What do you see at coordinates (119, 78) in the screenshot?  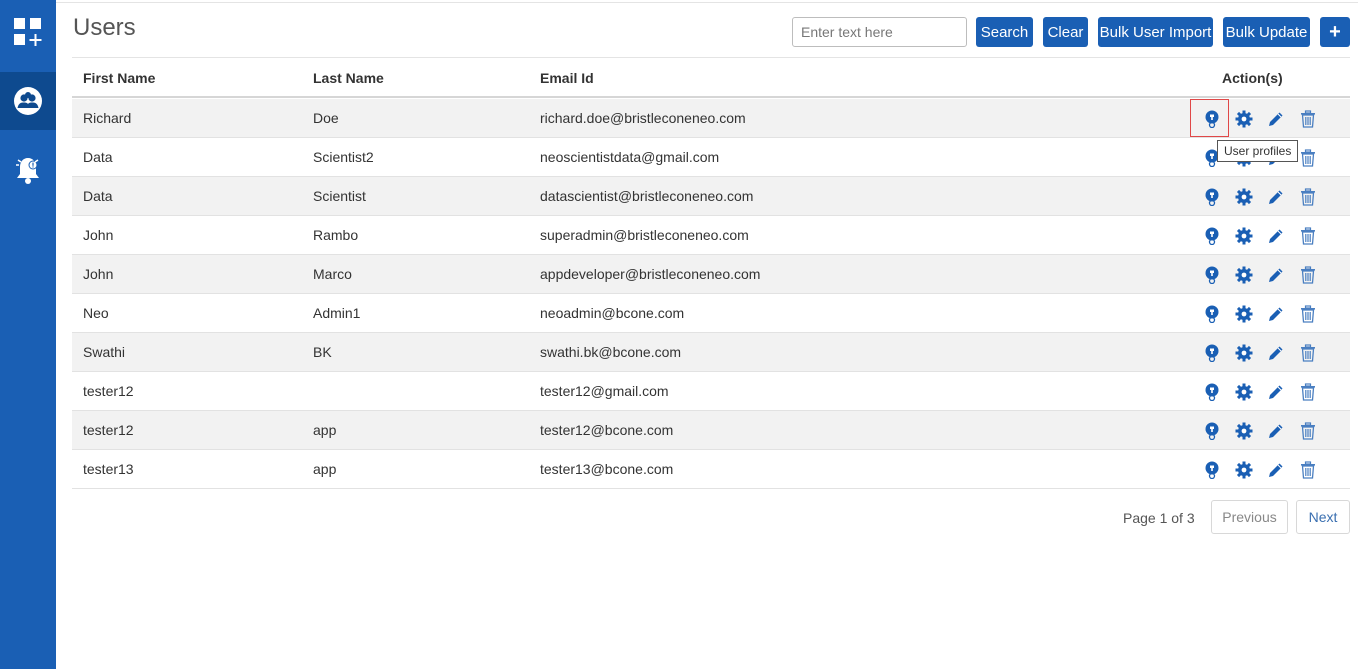 I see `column-header-first-name: First Name` at bounding box center [119, 78].